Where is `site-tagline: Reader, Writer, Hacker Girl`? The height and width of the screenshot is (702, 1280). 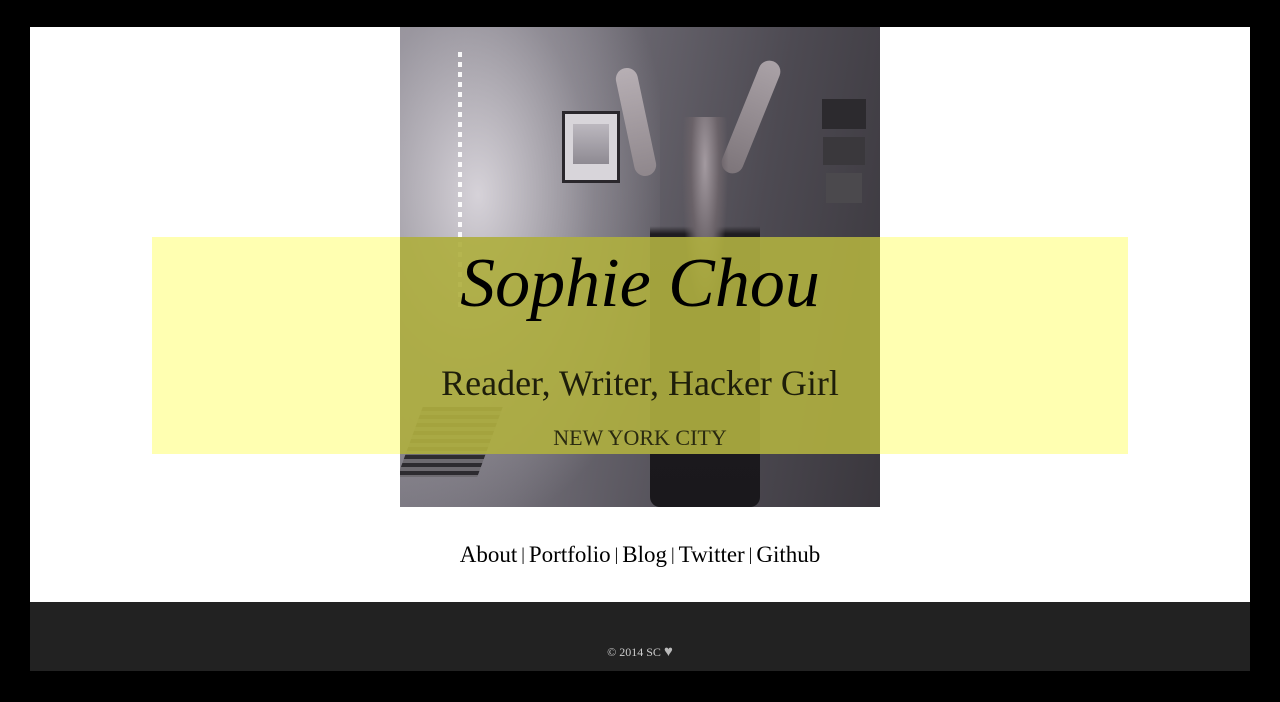
site-tagline: Reader, Writer, Hacker Girl is located at coordinates (640, 383).